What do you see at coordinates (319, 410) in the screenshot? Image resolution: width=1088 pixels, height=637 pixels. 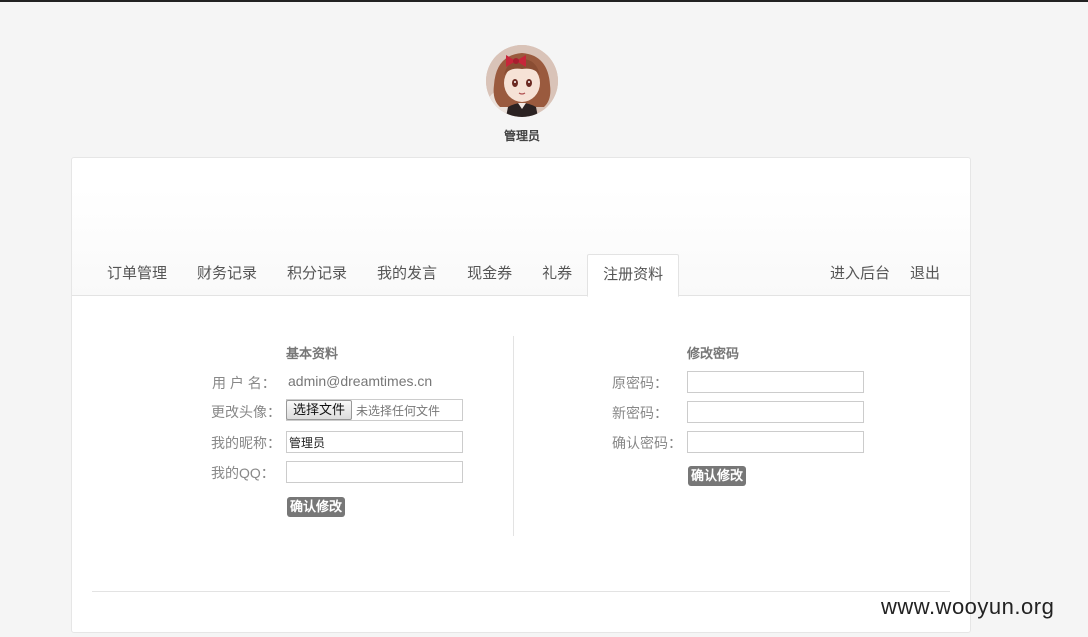 I see `choose-file-button: 选择文件` at bounding box center [319, 410].